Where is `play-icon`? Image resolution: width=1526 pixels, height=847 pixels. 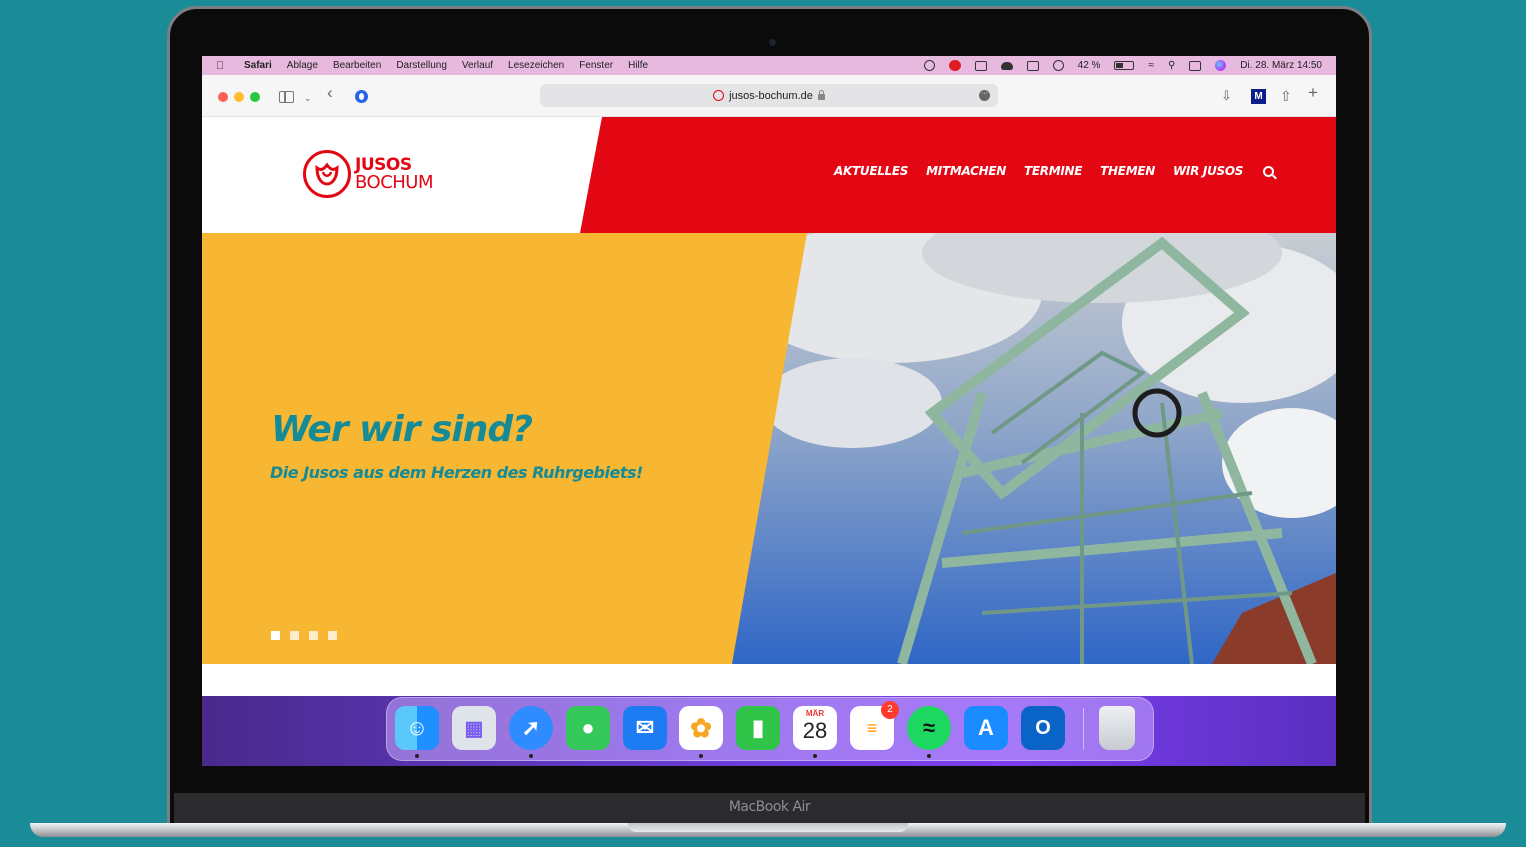 play-icon is located at coordinates (1058, 65).